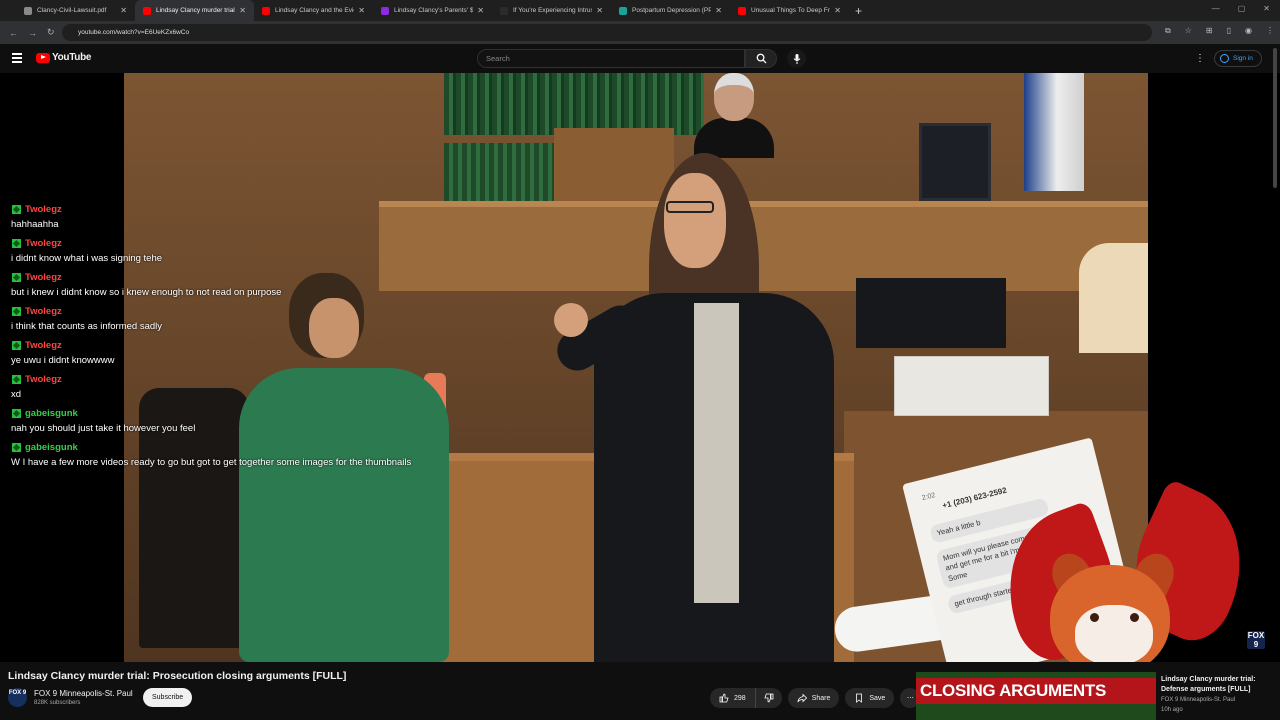 The height and width of the screenshot is (720, 1280). I want to click on tab-title: Lindsay Clancy and the Eviden, so click(314, 10).